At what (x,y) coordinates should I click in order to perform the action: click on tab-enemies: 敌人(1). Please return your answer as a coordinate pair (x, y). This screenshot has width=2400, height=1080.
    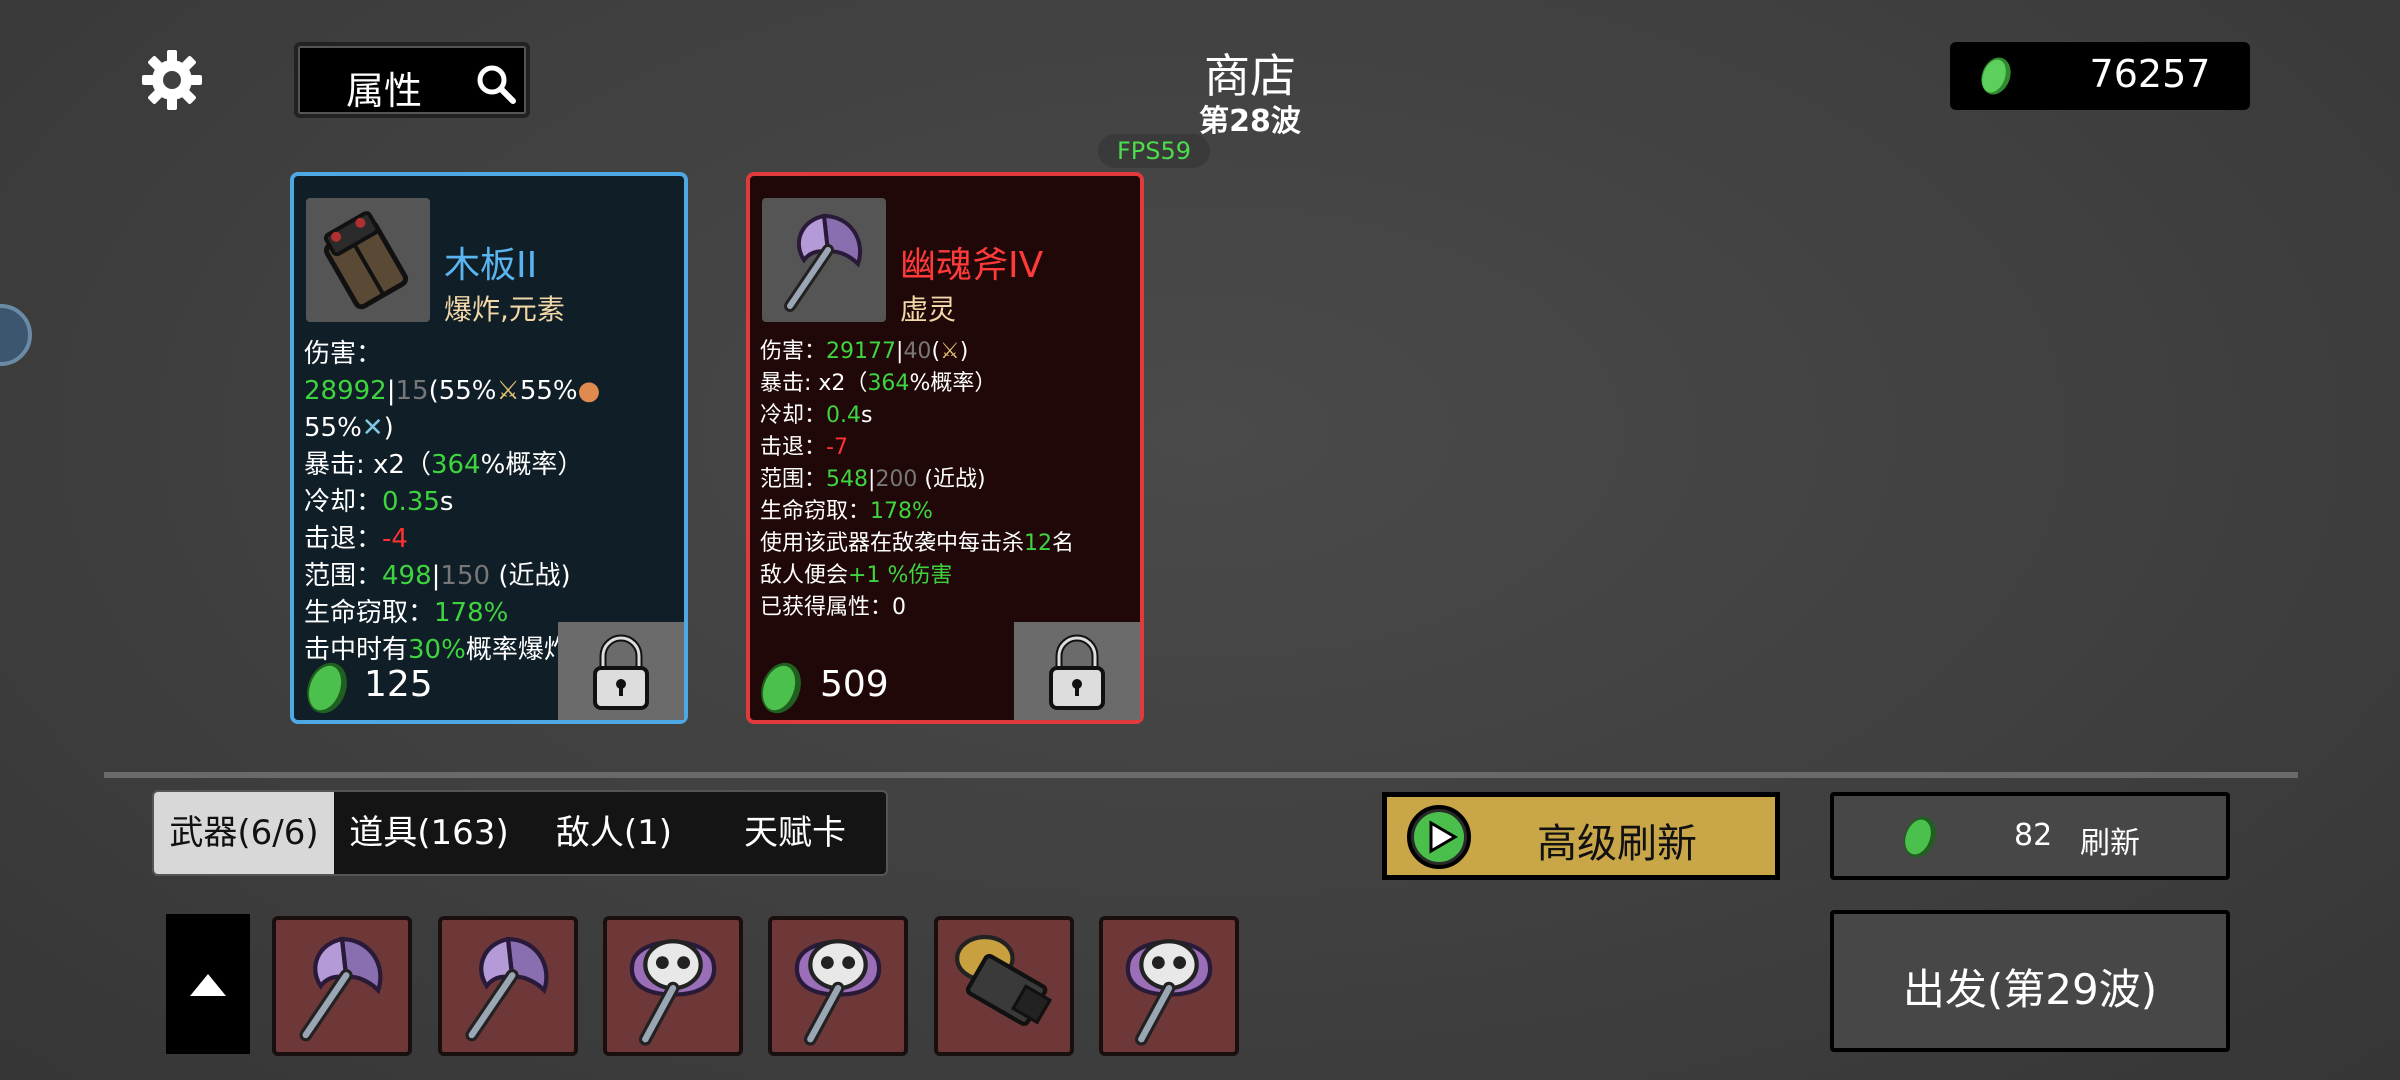
    Looking at the image, I should click on (614, 833).